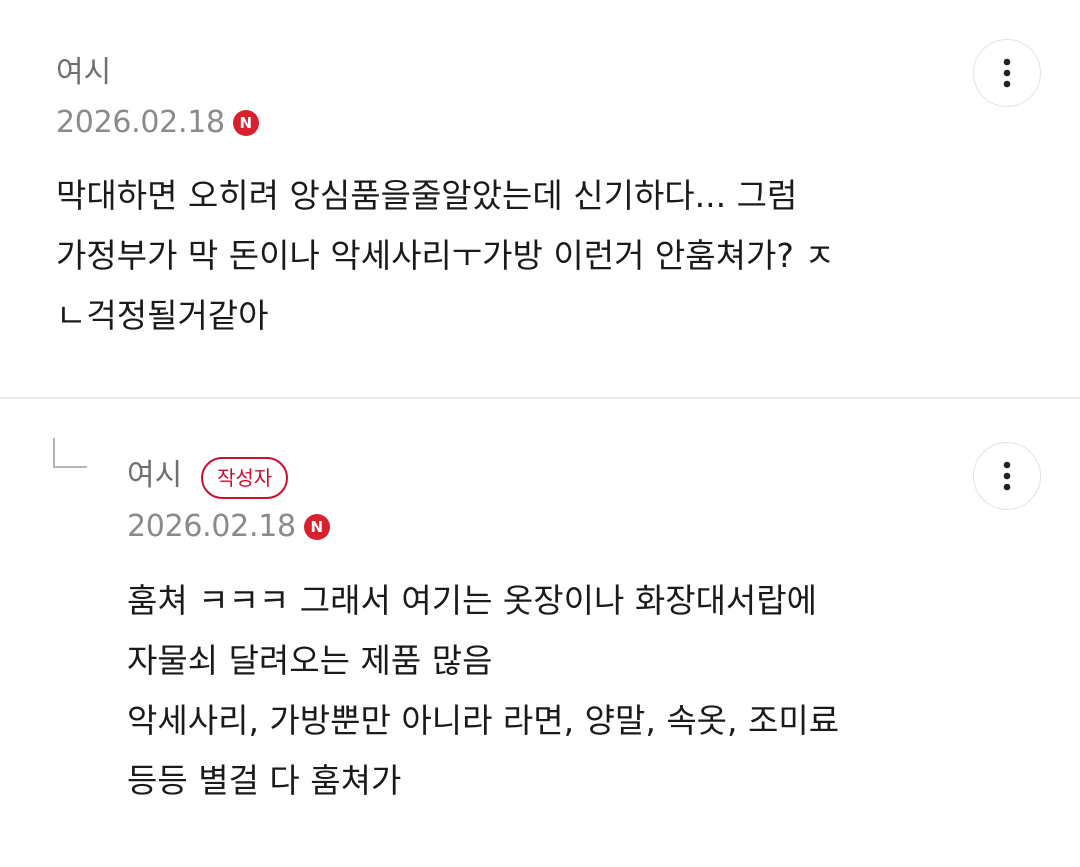 Image resolution: width=1080 pixels, height=867 pixels. I want to click on reply-arrow-icon, so click(70, 453).